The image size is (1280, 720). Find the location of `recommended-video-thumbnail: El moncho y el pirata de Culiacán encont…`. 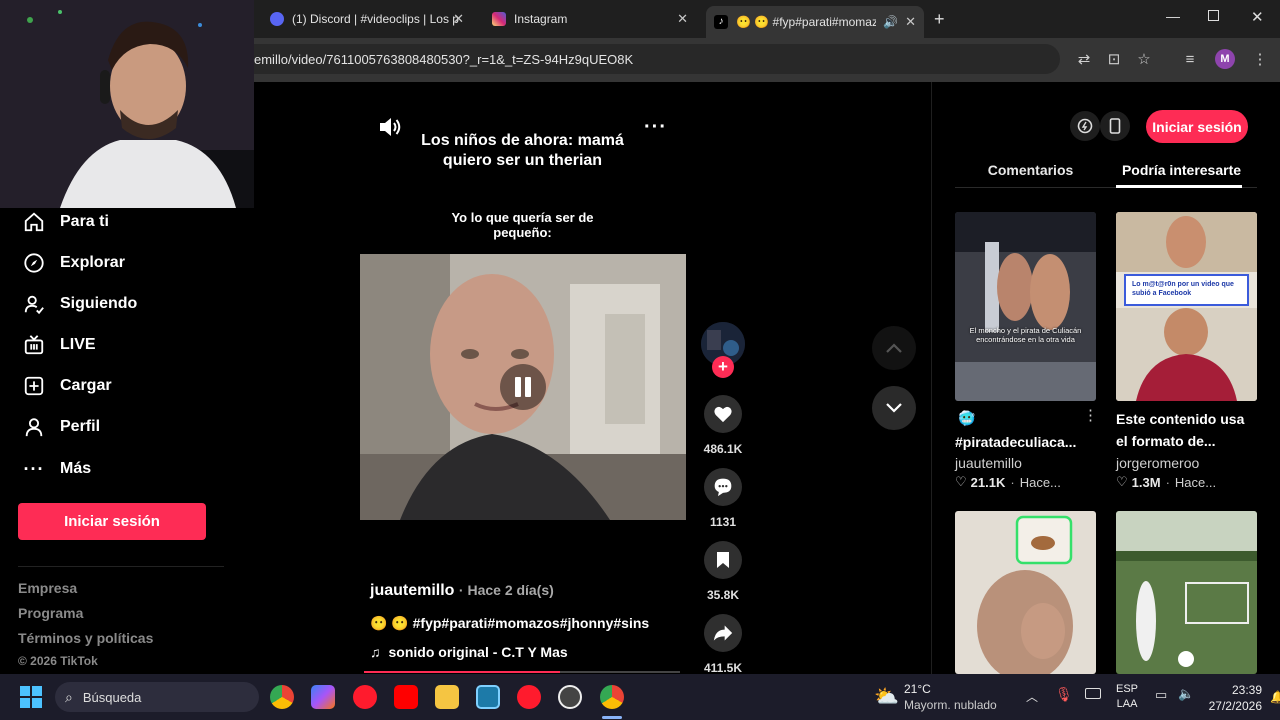

recommended-video-thumbnail: El moncho y el pirata de Culiacán encont… is located at coordinates (1025, 306).